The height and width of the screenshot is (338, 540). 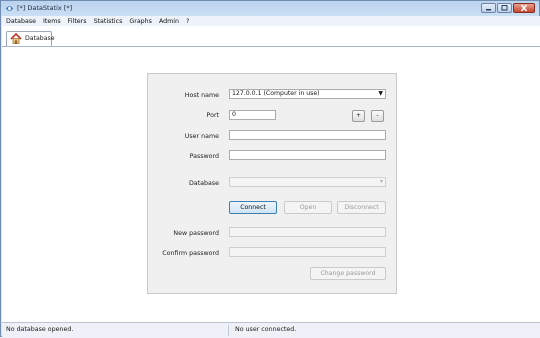 What do you see at coordinates (196, 233) in the screenshot?
I see `new-password-label: New password` at bounding box center [196, 233].